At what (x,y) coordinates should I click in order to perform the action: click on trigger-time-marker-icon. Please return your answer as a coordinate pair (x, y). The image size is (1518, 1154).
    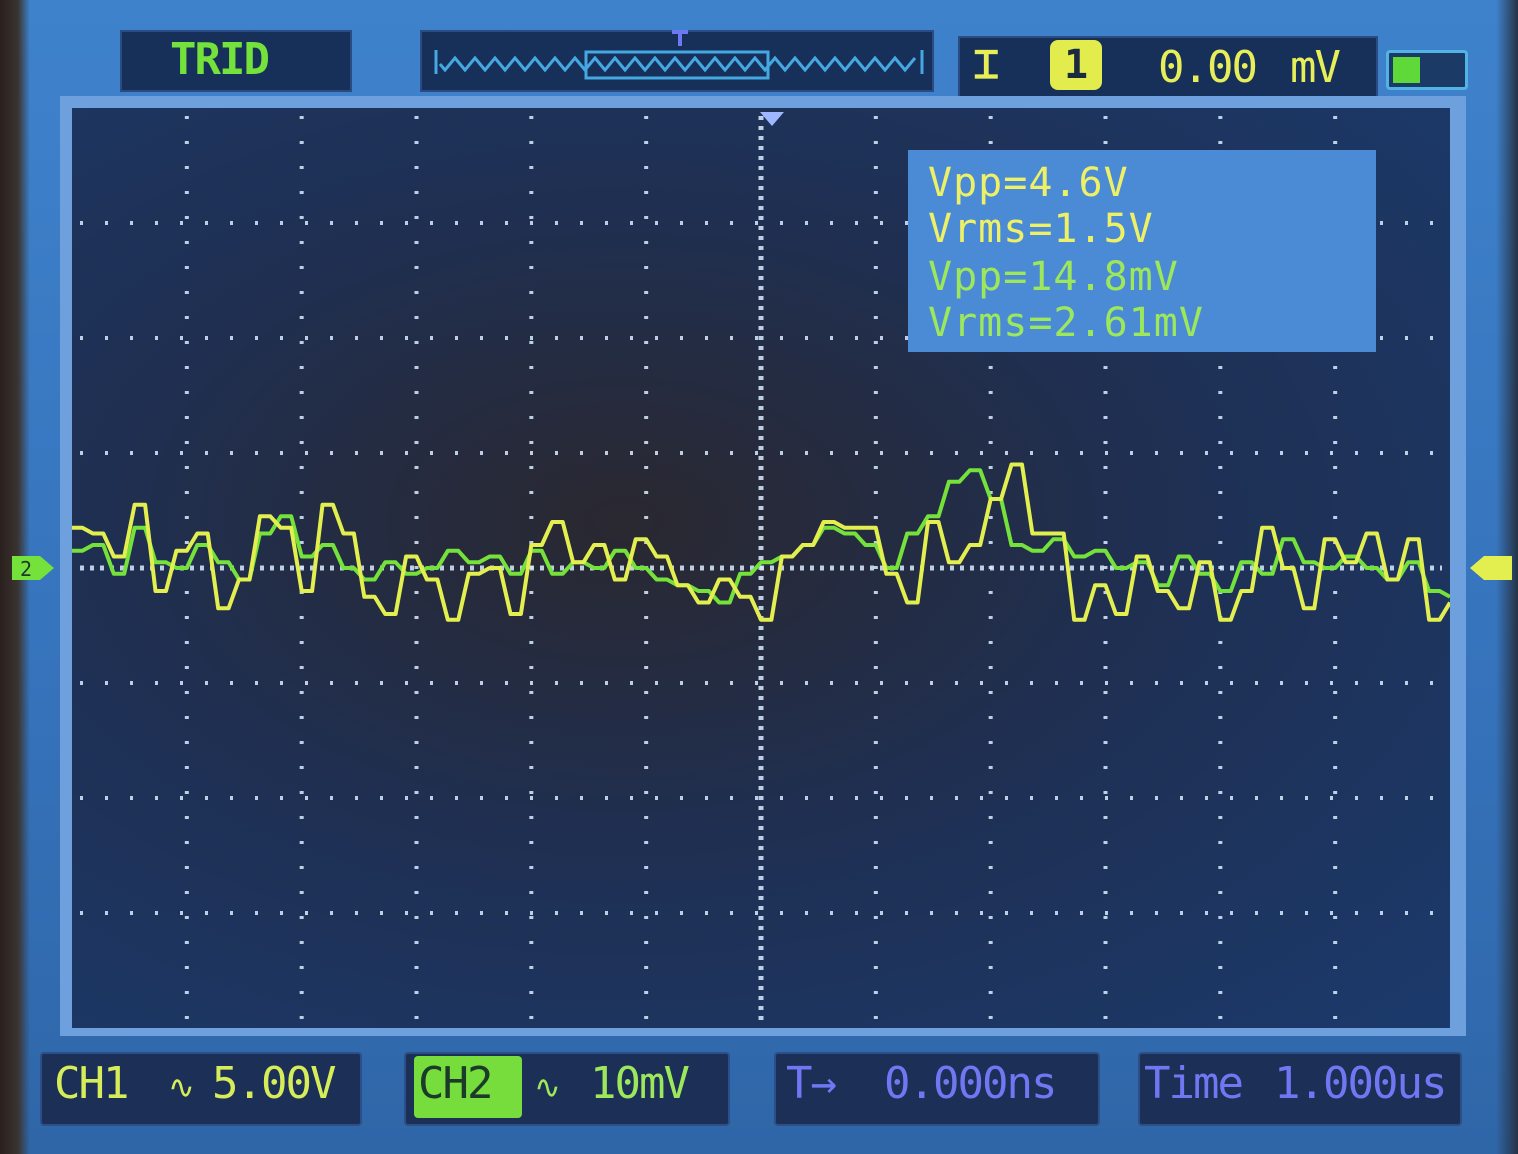
    Looking at the image, I should click on (772, 119).